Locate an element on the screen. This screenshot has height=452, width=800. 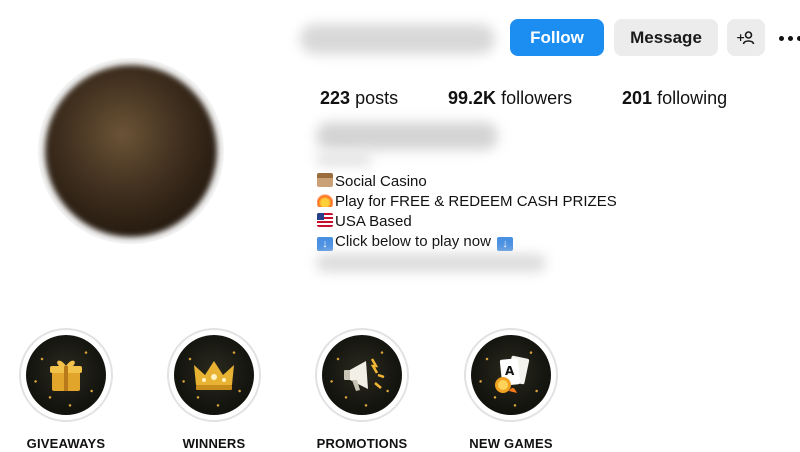
posts-count: 223 posts is located at coordinates (359, 98).